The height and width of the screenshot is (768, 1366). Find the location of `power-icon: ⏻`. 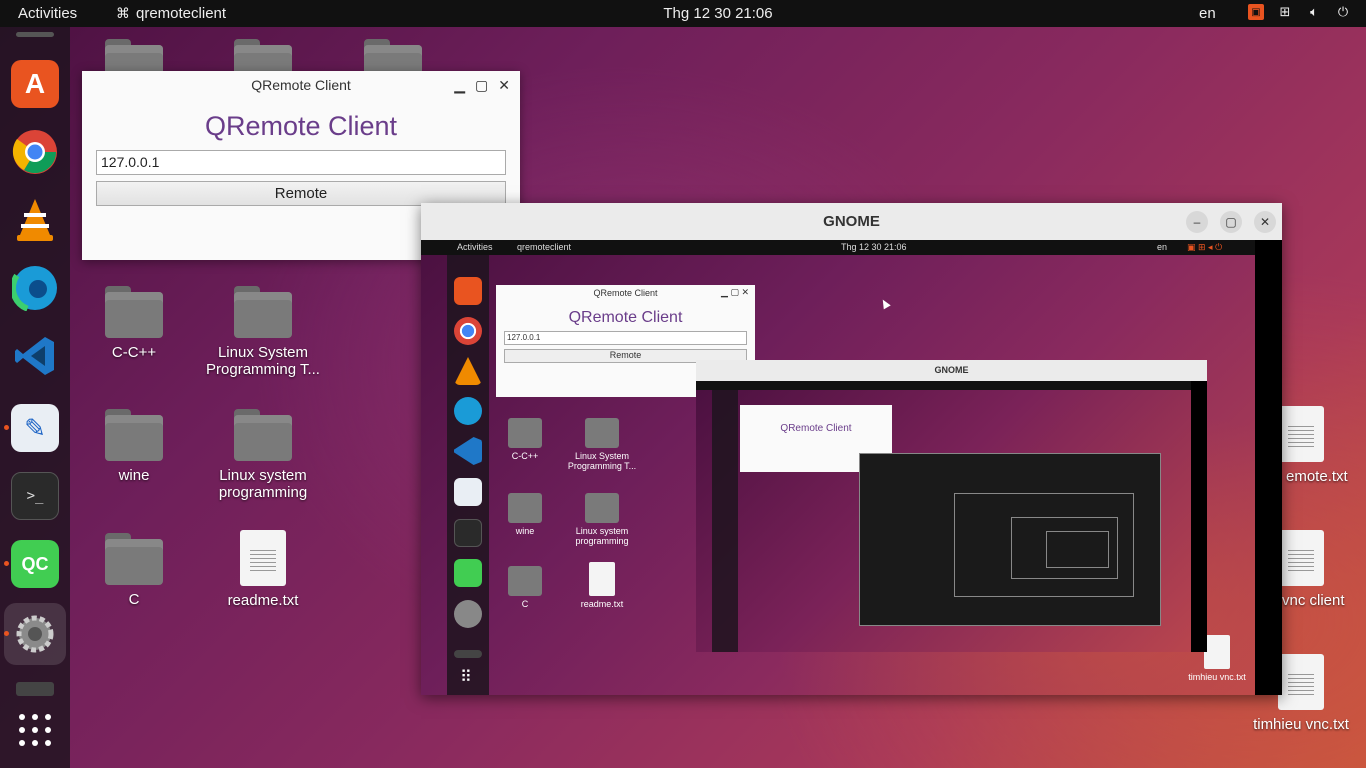

power-icon: ⏻ is located at coordinates (1343, 12).